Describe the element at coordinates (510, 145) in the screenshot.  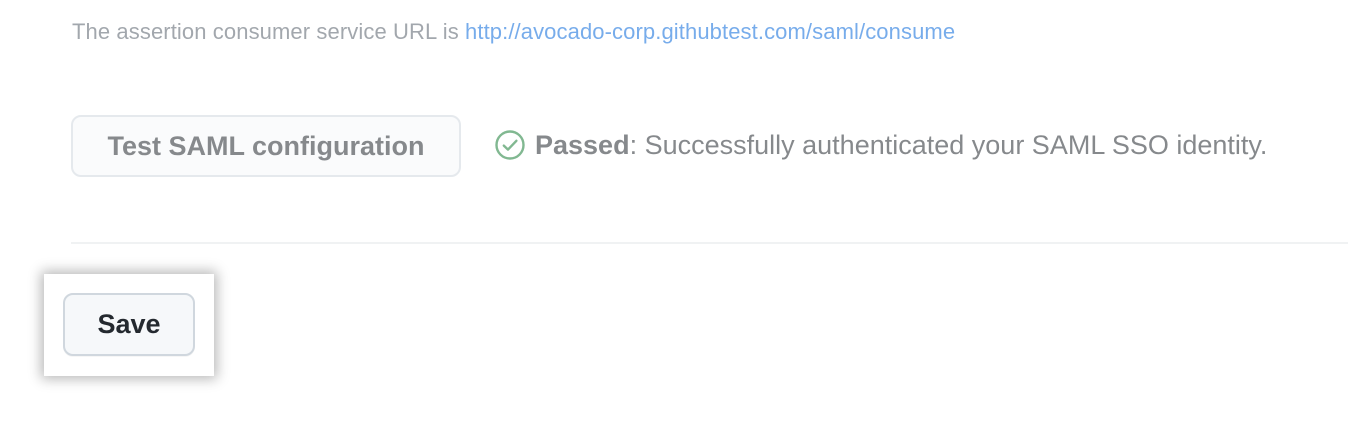
I see `check-circle-icon` at that location.